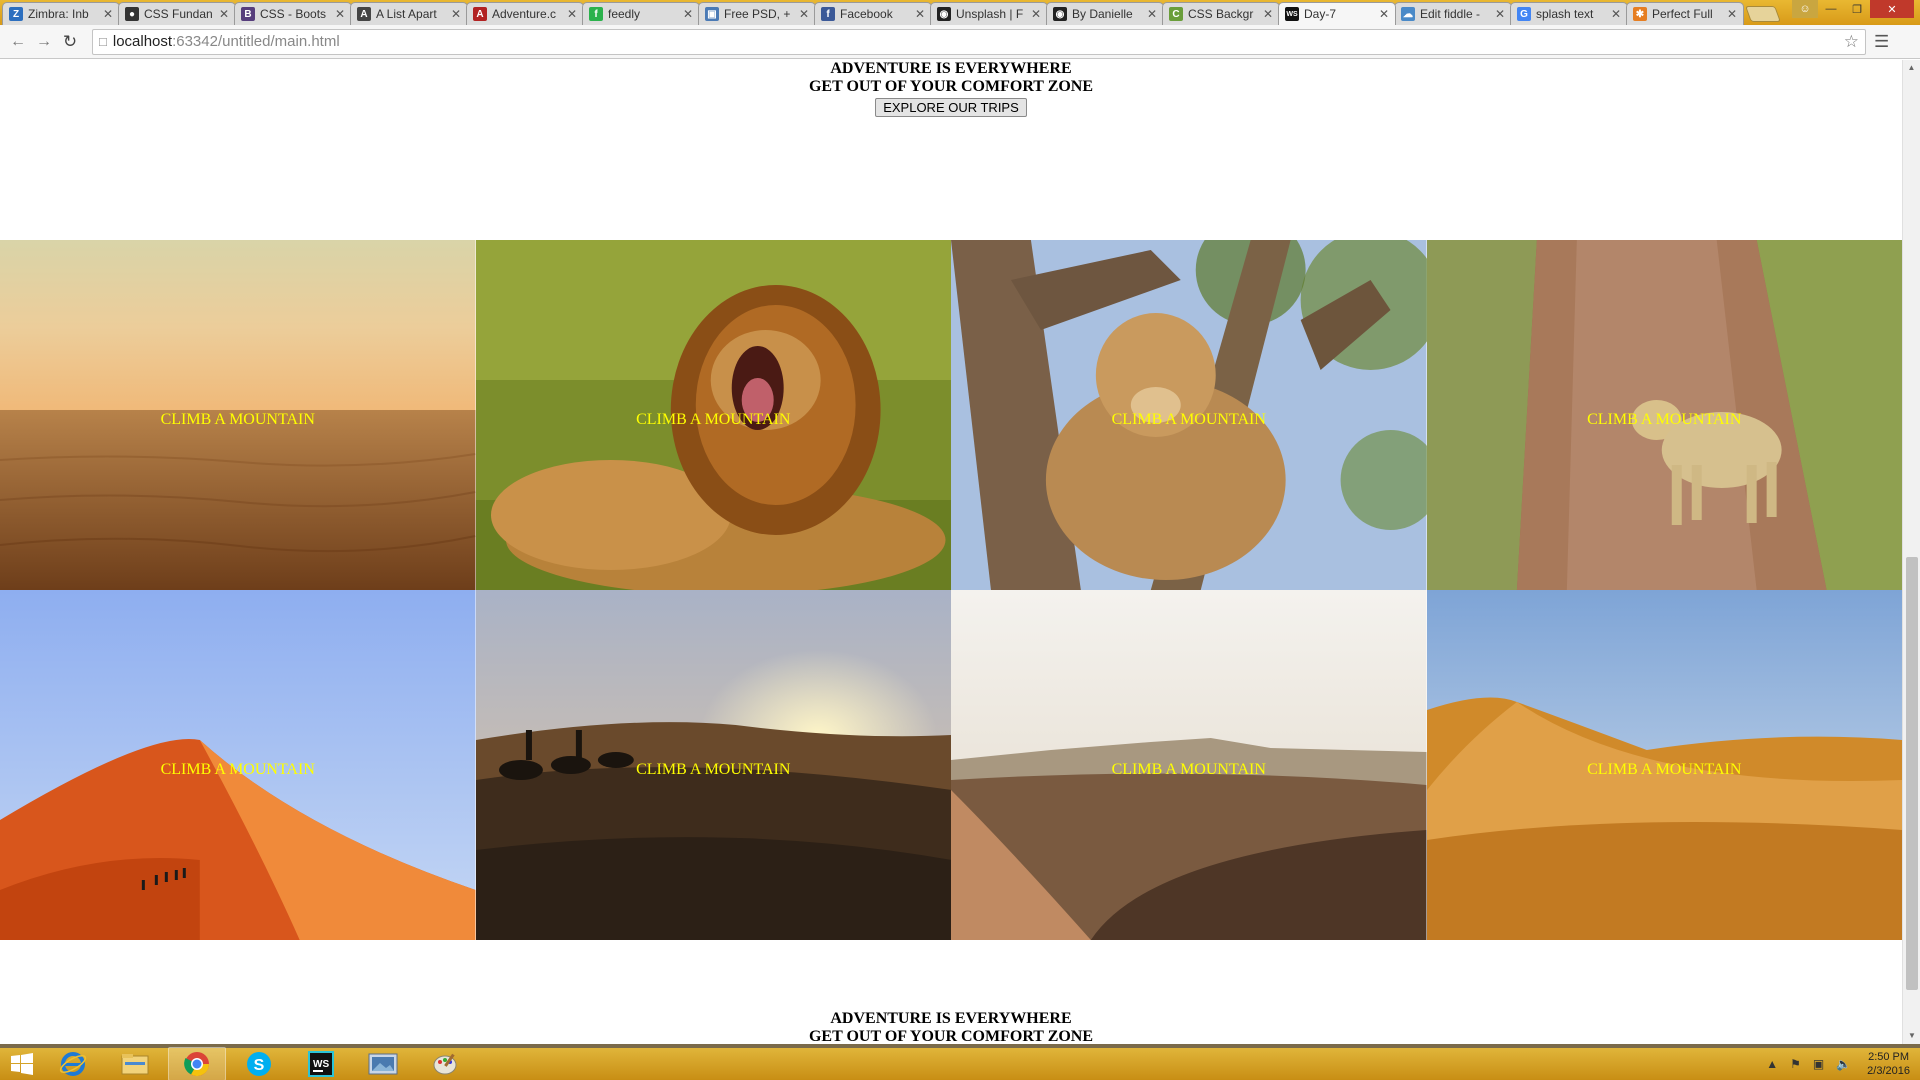 This screenshot has width=1920, height=1080. What do you see at coordinates (445, 1063) in the screenshot?
I see `paint-icon` at bounding box center [445, 1063].